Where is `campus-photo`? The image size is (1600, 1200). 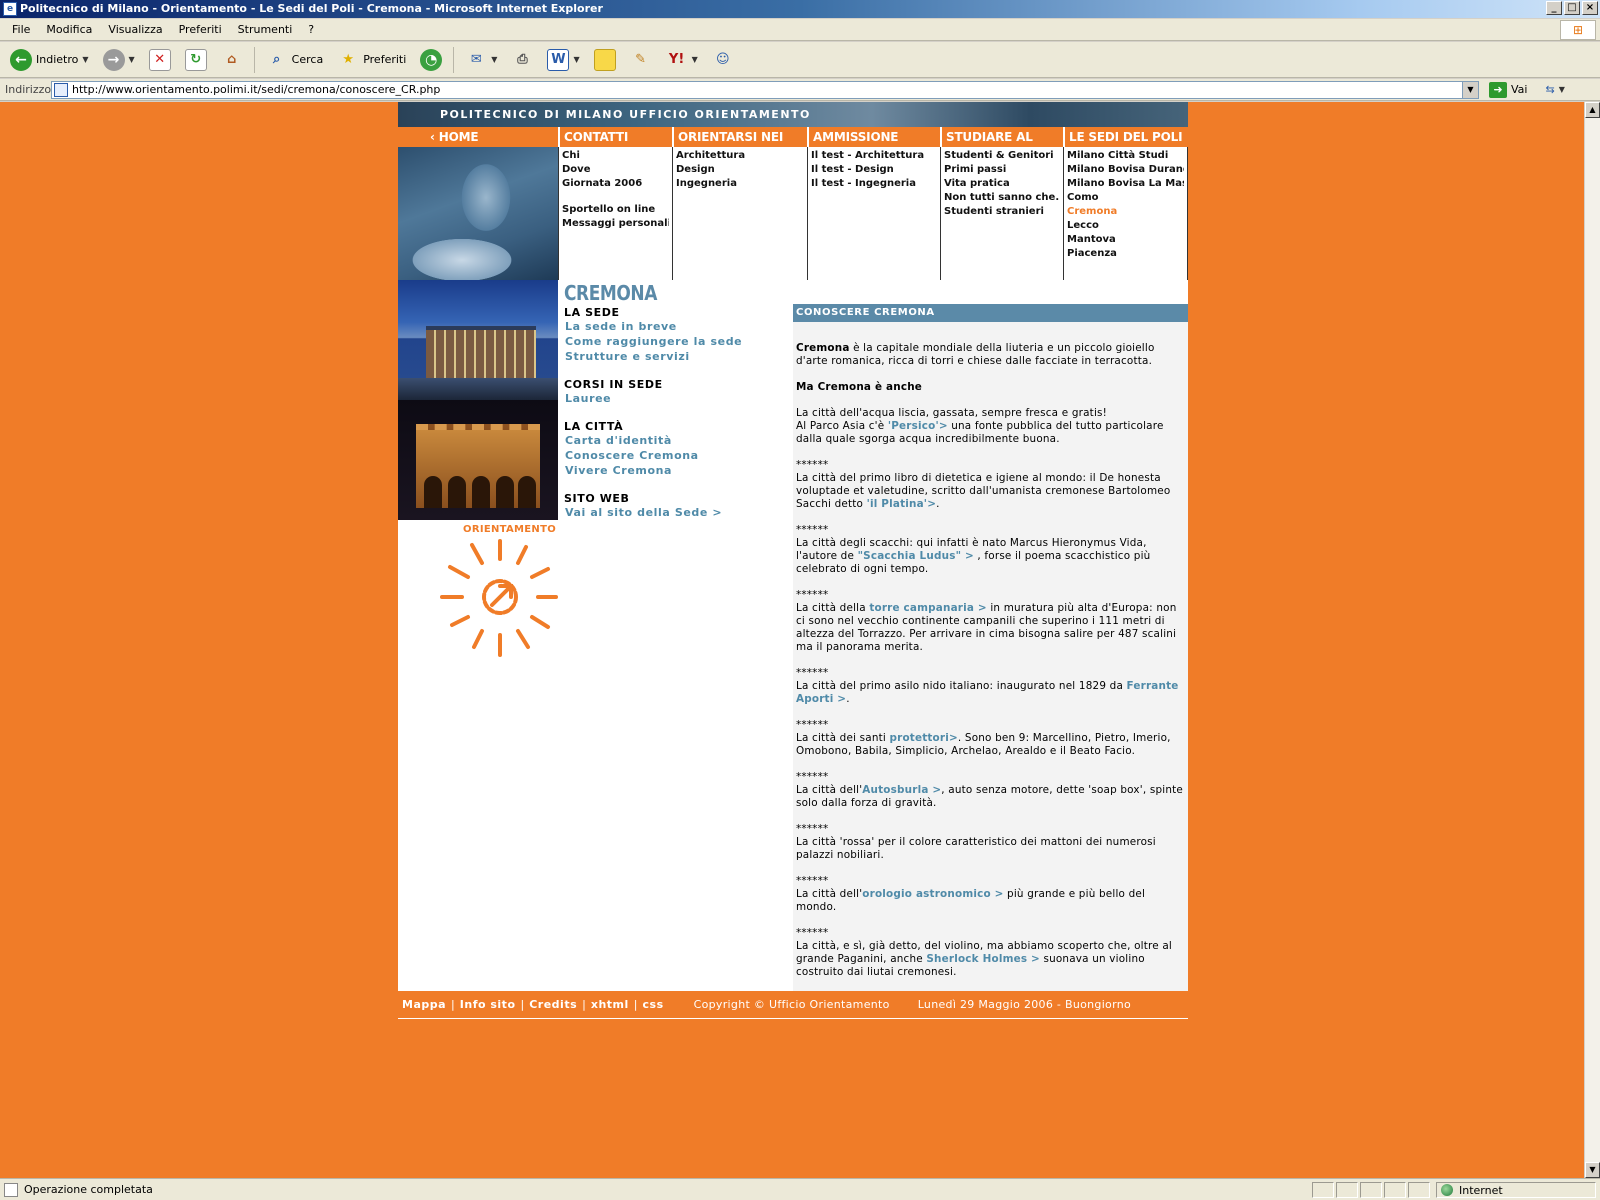
campus-photo is located at coordinates (478, 340).